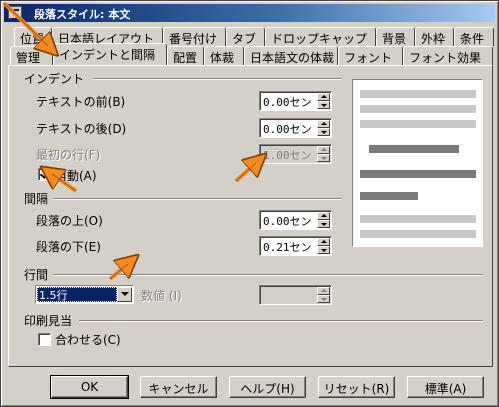 Image resolution: width=499 pixels, height=407 pixels. What do you see at coordinates (434, 36) in the screenshot?
I see `tab-borders: 外枠` at bounding box center [434, 36].